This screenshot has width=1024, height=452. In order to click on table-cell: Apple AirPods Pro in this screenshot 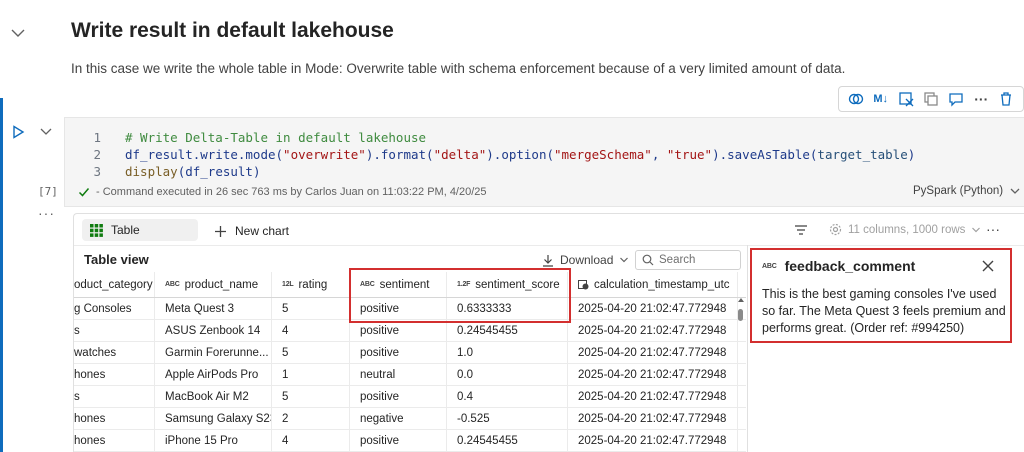, I will do `click(213, 374)`.